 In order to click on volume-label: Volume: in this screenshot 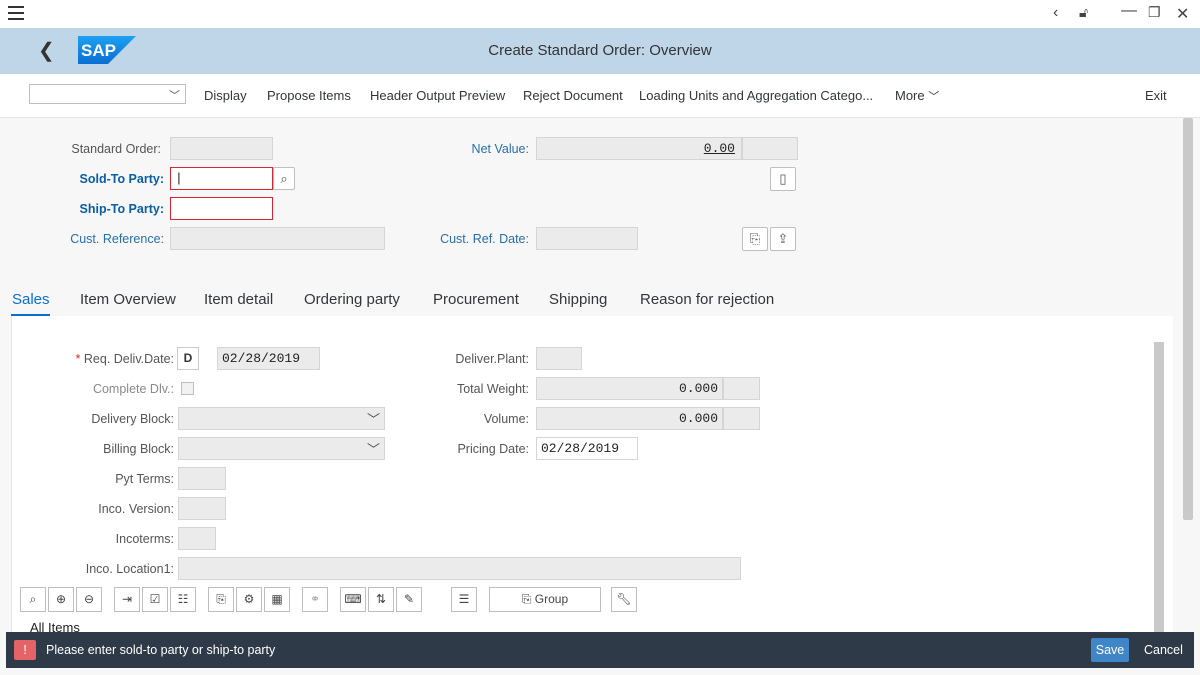, I will do `click(506, 419)`.